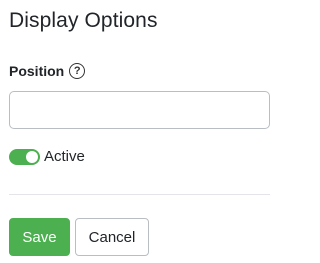  I want to click on panel-title: Display Options, so click(83, 20).